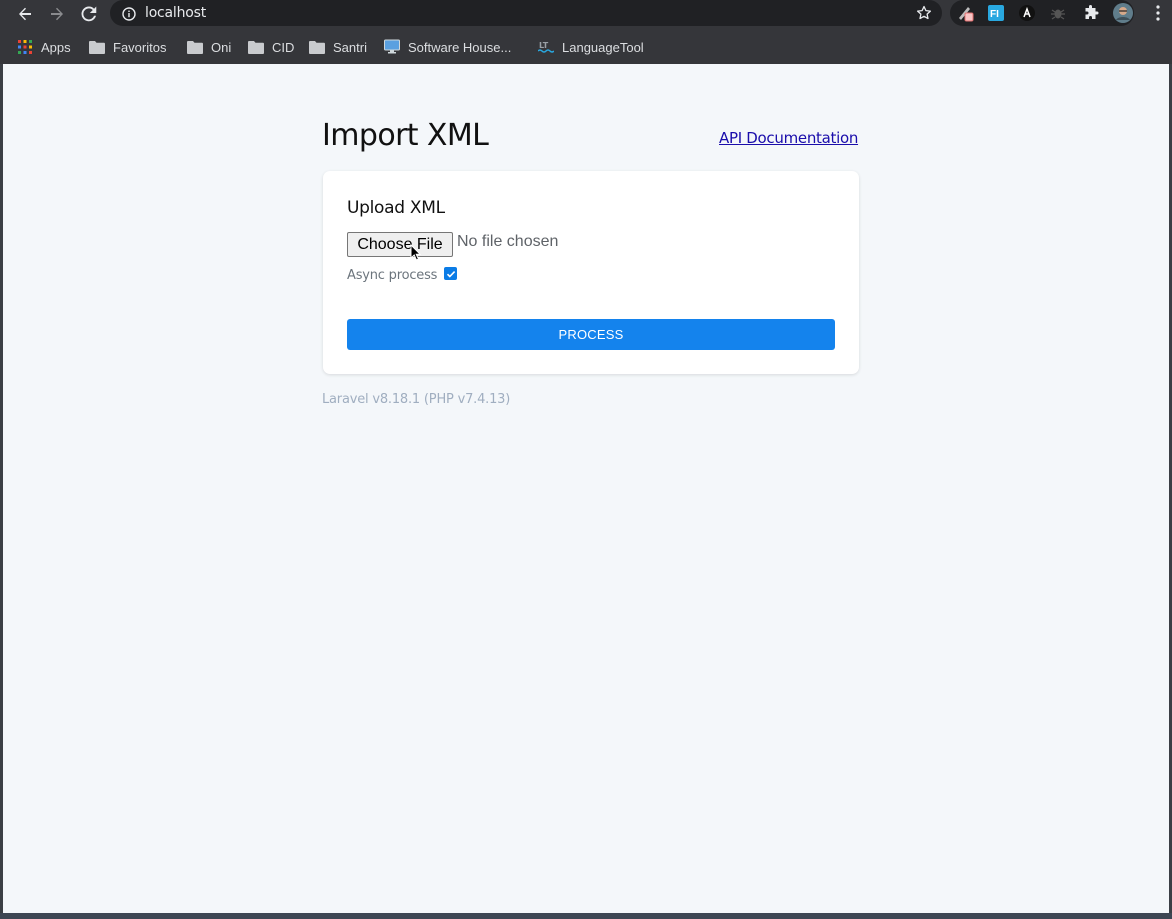 This screenshot has height=919, width=1172. I want to click on arrow-right-icon, so click(57, 14).